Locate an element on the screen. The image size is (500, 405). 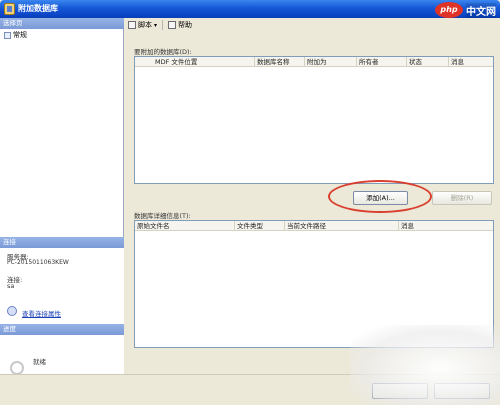
help-label: 帮助 is located at coordinates (185, 25).